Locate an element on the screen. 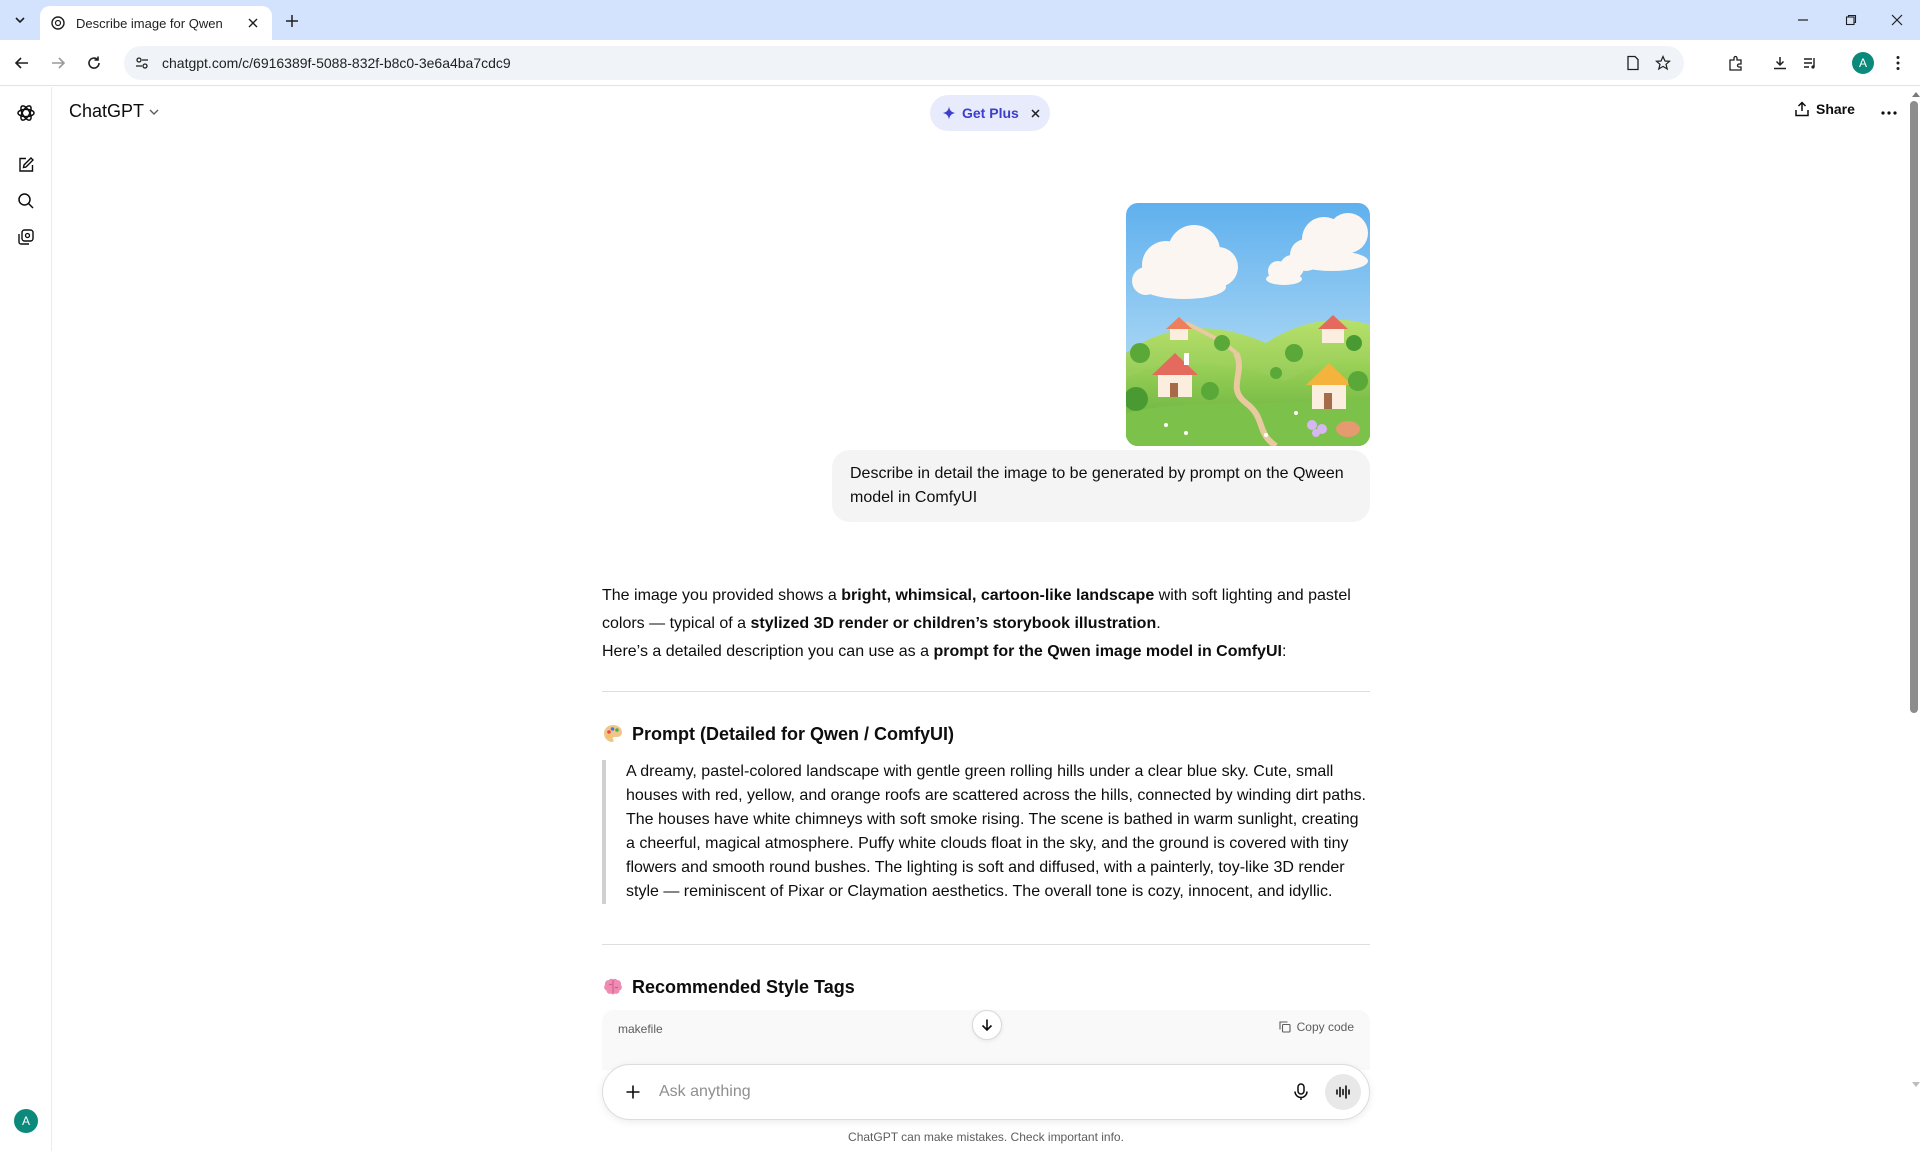 Image resolution: width=1920 pixels, height=1151 pixels. scrollbar-thumb is located at coordinates (1914, 407).